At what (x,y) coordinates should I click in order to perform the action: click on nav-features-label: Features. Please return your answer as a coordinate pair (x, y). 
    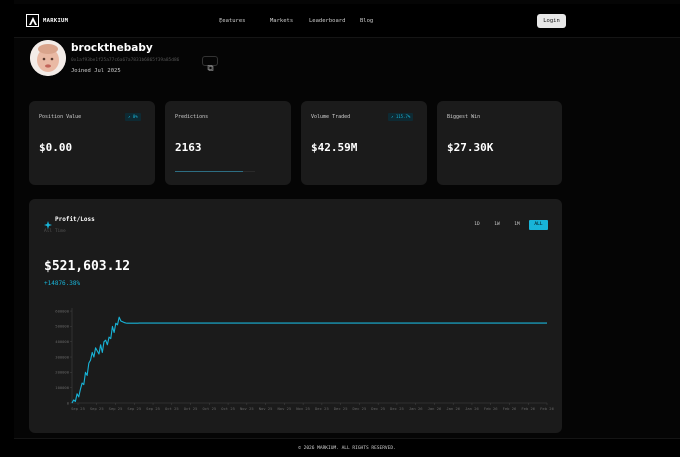
    Looking at the image, I should click on (232, 21).